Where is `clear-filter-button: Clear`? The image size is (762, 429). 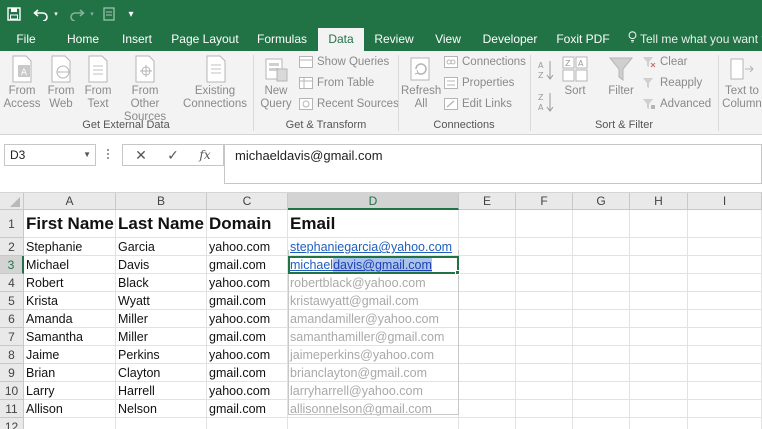 clear-filter-button: Clear is located at coordinates (664, 62).